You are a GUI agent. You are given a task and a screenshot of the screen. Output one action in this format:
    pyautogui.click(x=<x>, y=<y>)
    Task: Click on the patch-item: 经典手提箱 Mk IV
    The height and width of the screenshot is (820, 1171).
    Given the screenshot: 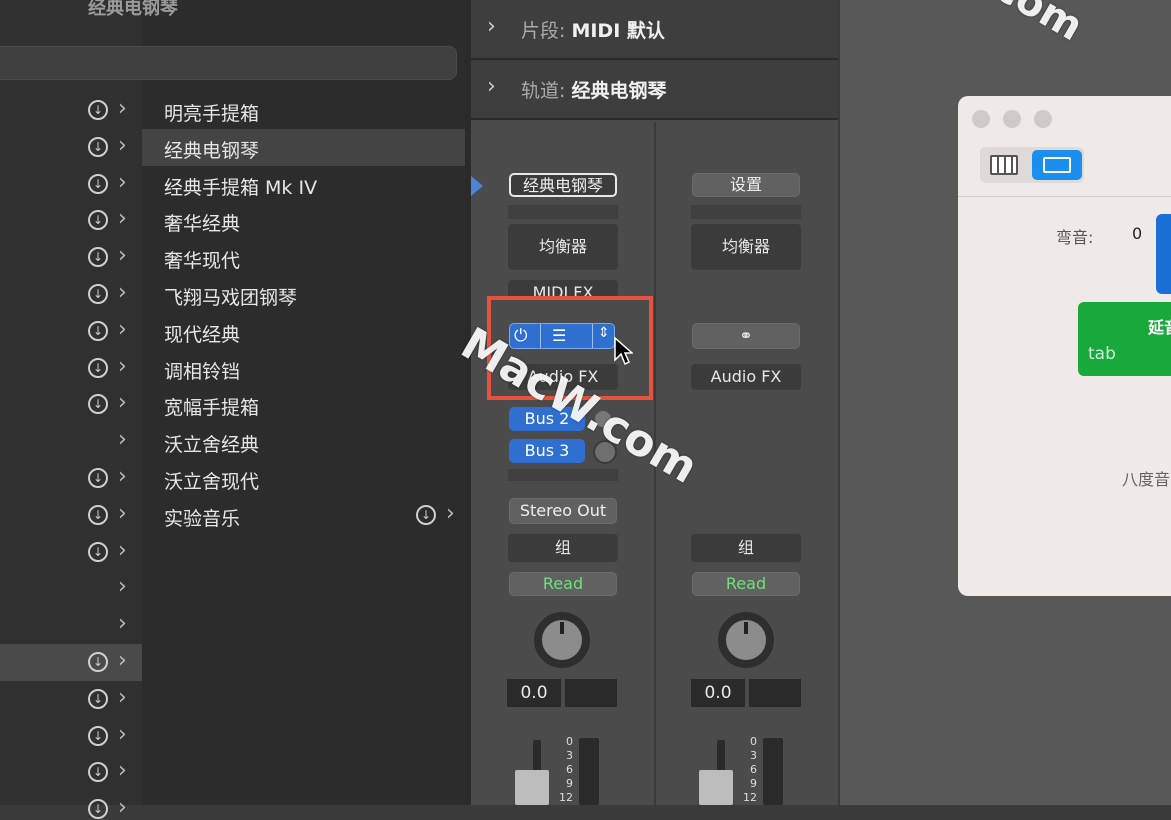 What is the action you would take?
    pyautogui.click(x=240, y=186)
    